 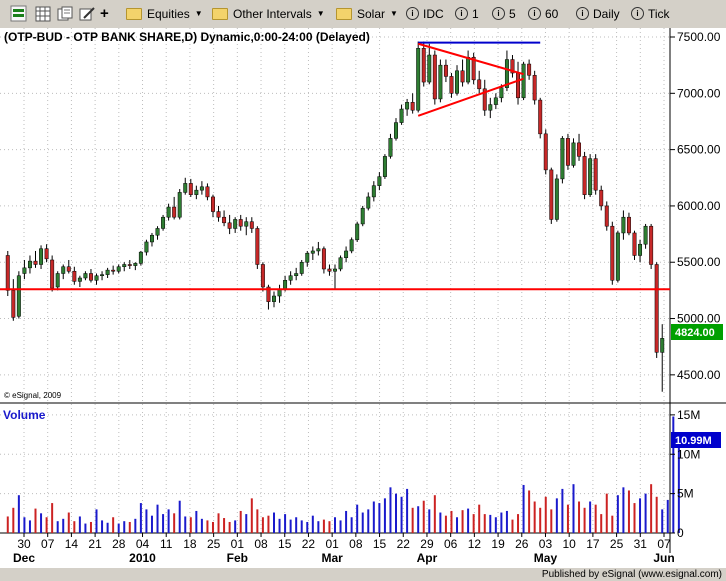 I want to click on price-tick-label: 5500.00, so click(x=699, y=262).